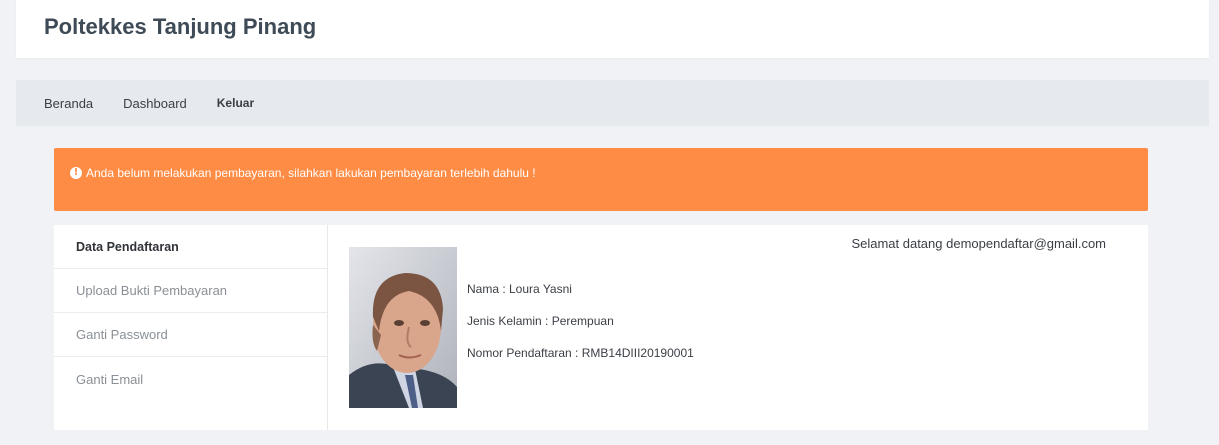 This screenshot has width=1219, height=445. What do you see at coordinates (68, 103) in the screenshot?
I see `nav-link-beranda: Beranda` at bounding box center [68, 103].